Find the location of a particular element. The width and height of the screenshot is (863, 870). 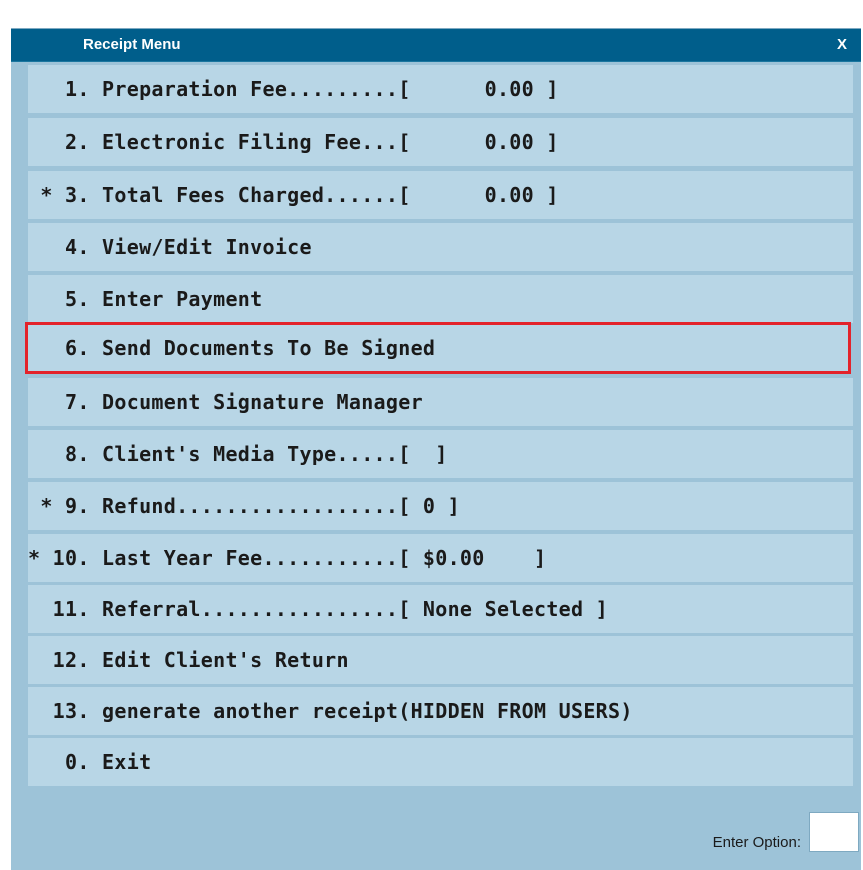

menu-item-send-documents: 6. Send Documents To Be Signed is located at coordinates (438, 348).